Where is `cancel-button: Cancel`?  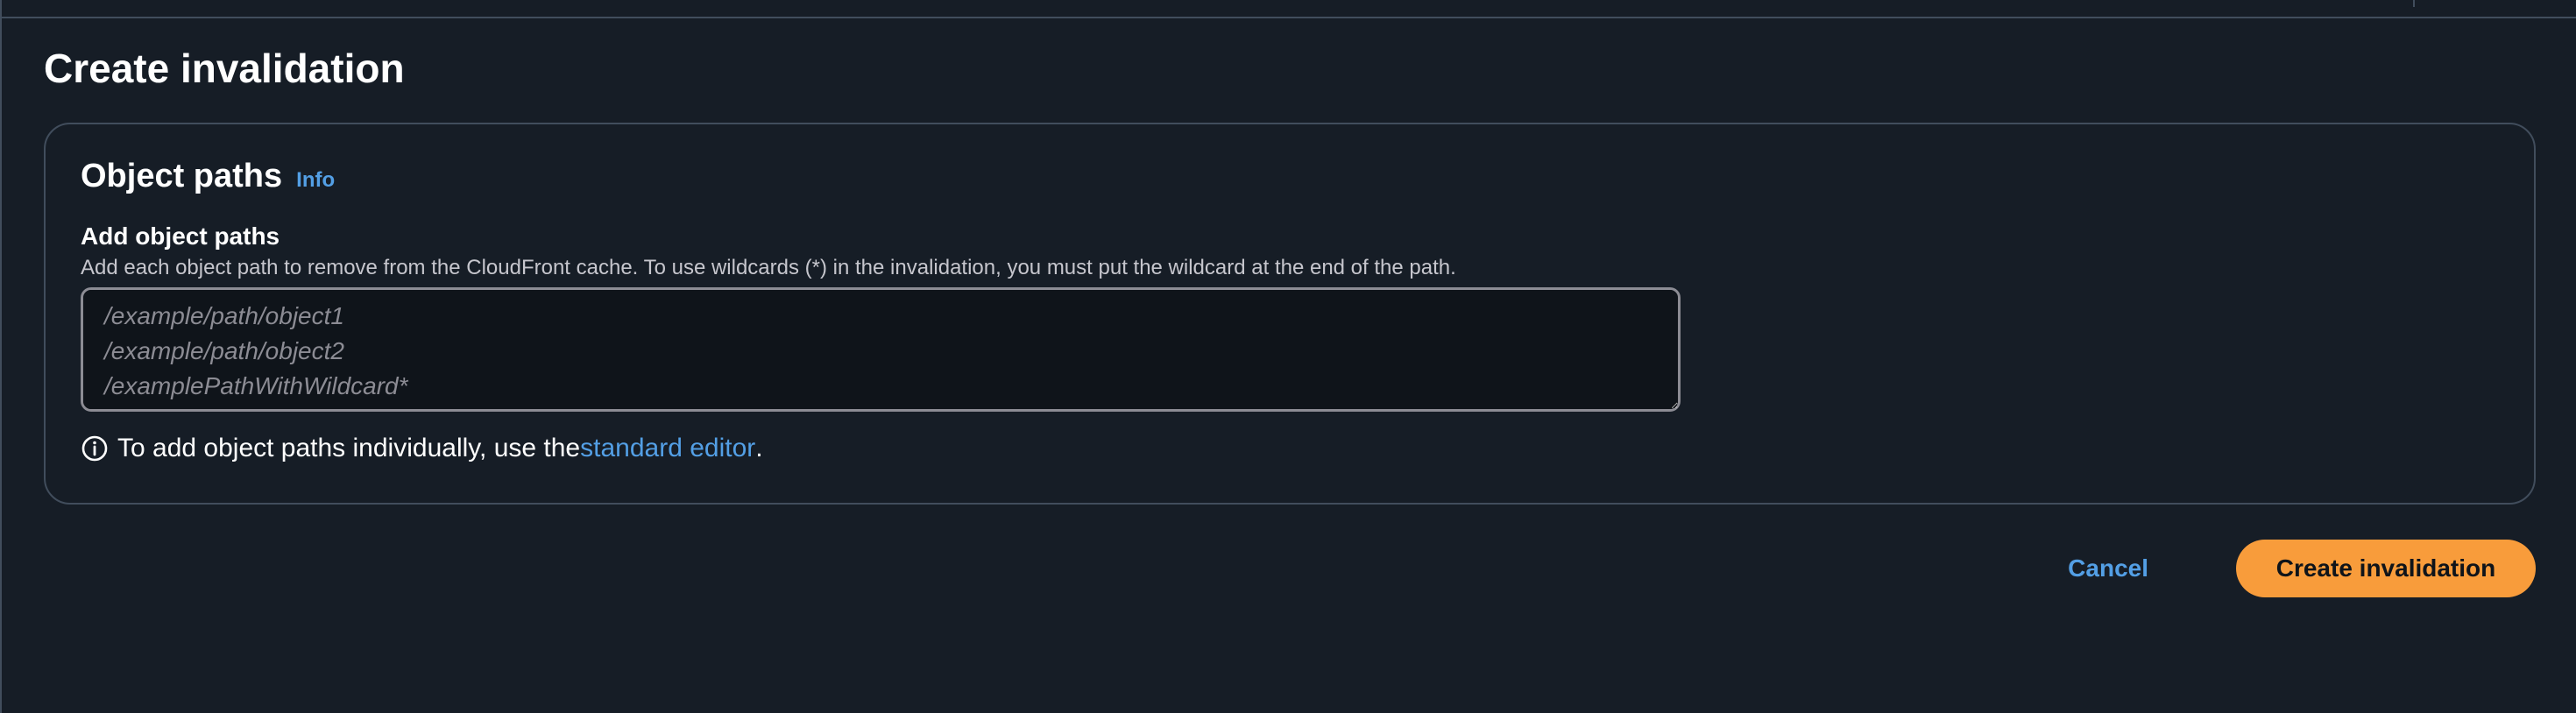
cancel-button: Cancel is located at coordinates (2108, 568).